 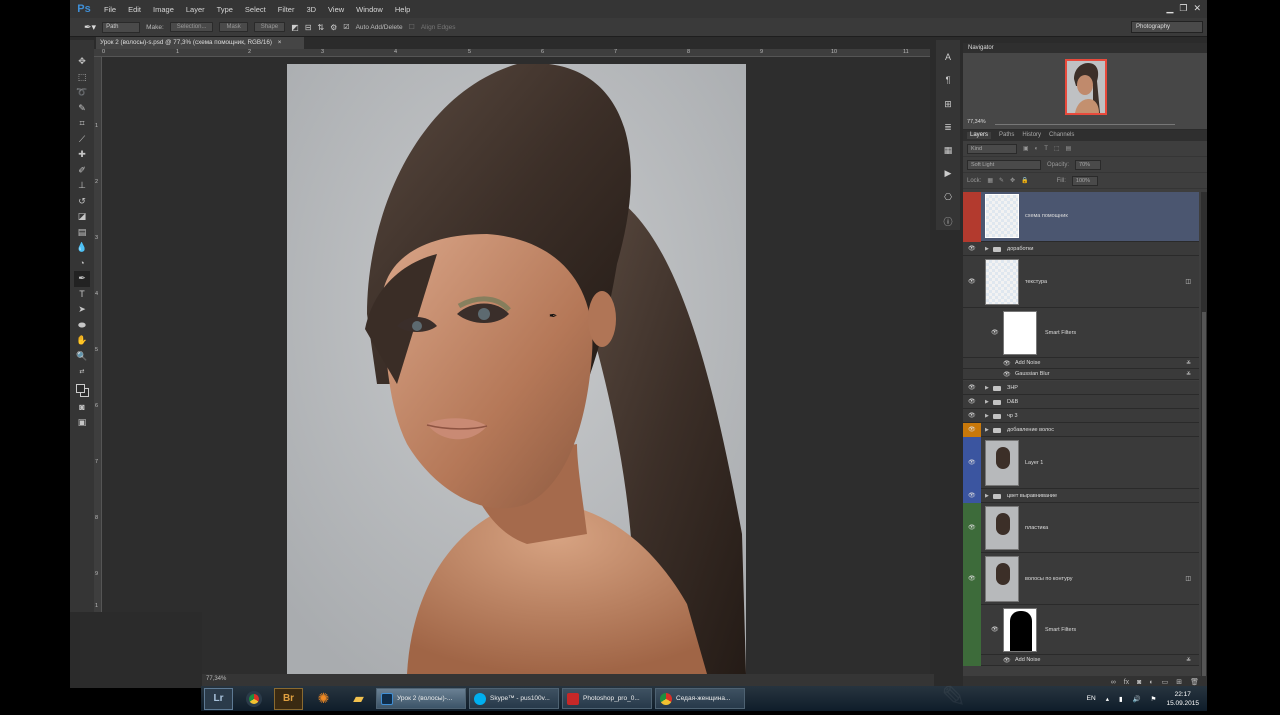 I want to click on layer-name: Smart Filters, so click(x=1060, y=333).